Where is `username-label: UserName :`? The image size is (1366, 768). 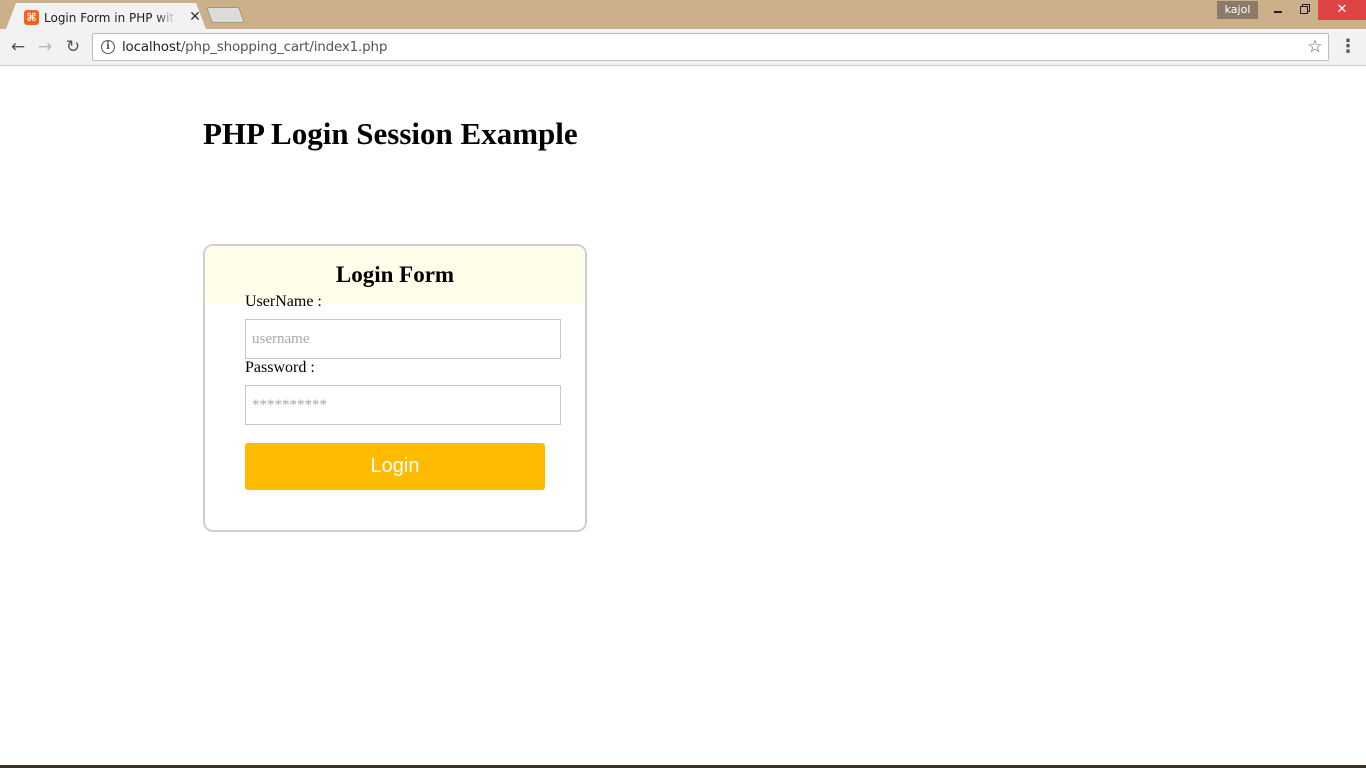
username-label: UserName : is located at coordinates (283, 301).